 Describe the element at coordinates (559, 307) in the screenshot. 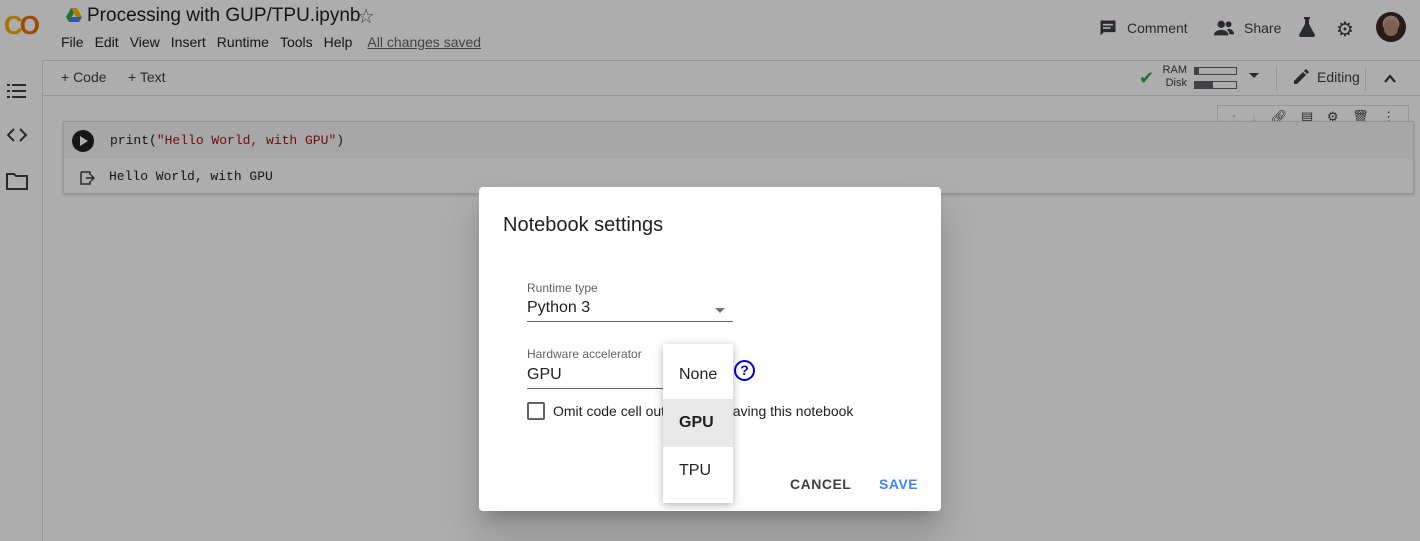

I see `runtime-type-value: Python 3` at that location.